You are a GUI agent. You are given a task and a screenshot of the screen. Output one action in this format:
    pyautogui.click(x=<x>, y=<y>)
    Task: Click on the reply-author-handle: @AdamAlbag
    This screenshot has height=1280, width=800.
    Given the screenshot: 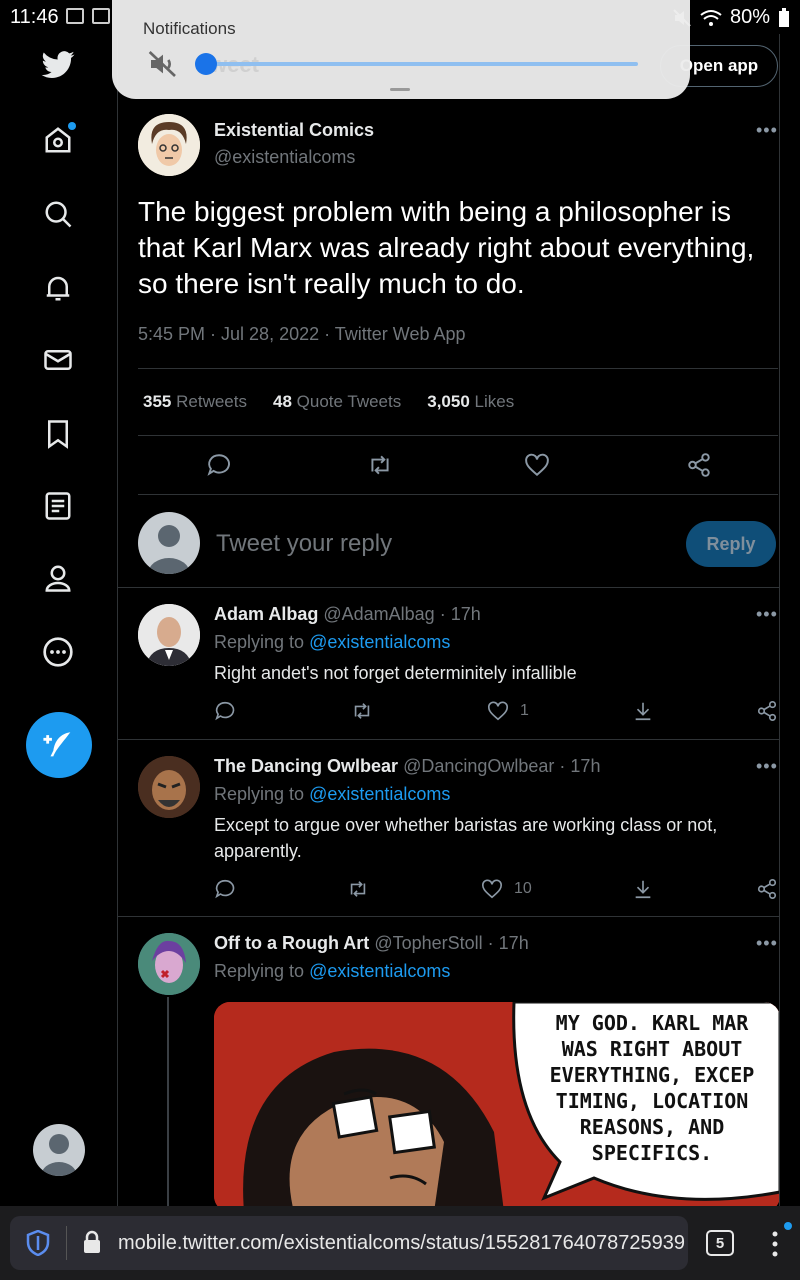 What is the action you would take?
    pyautogui.click(x=378, y=614)
    